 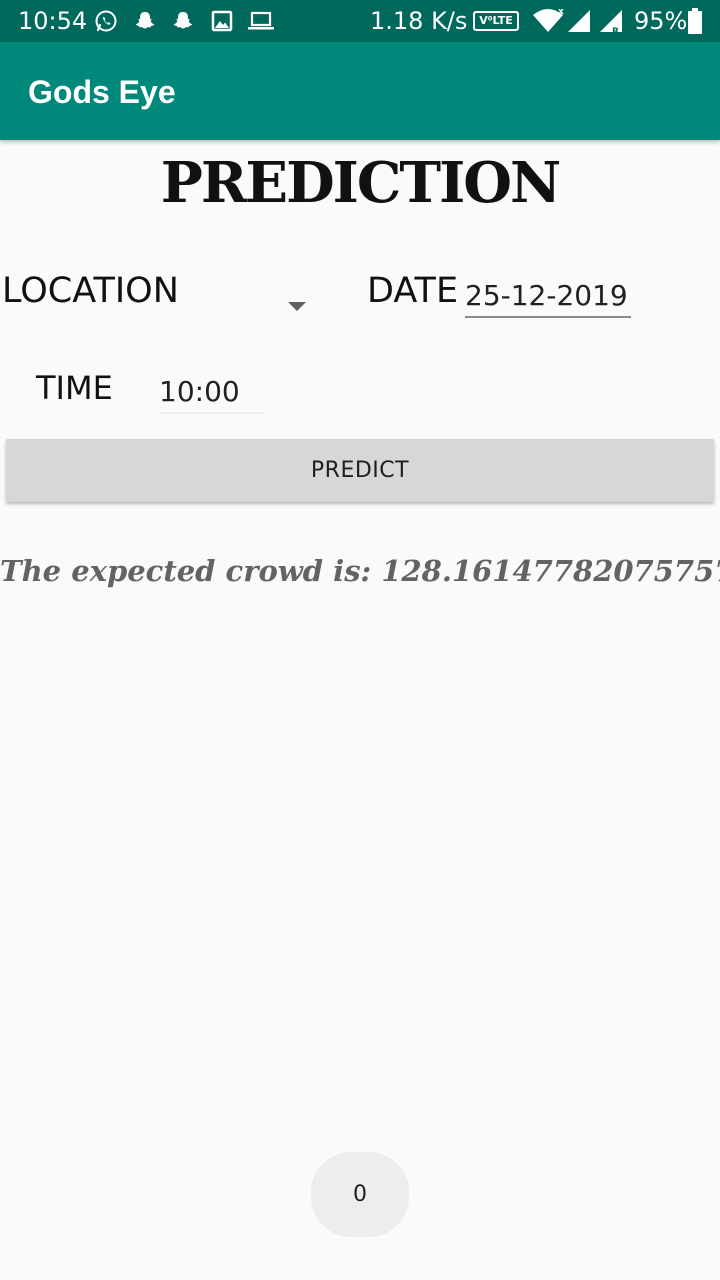 I want to click on whatsapp-icon, so click(x=106, y=21).